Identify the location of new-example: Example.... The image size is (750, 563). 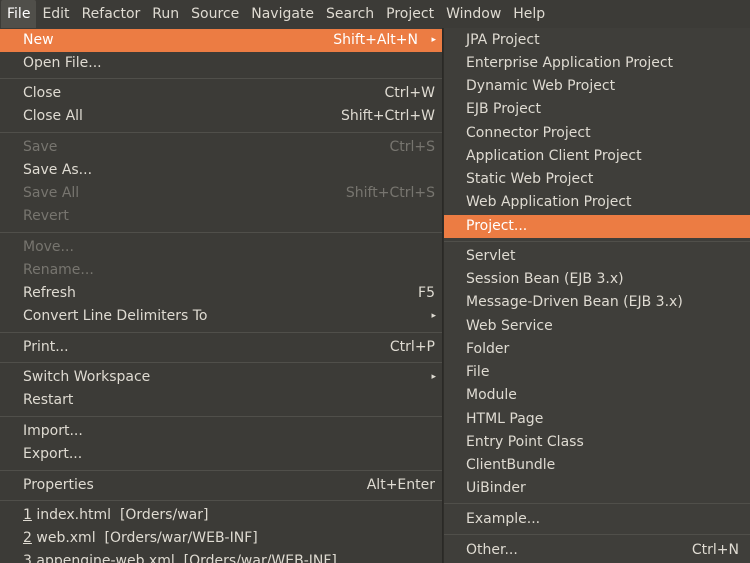
(597, 519).